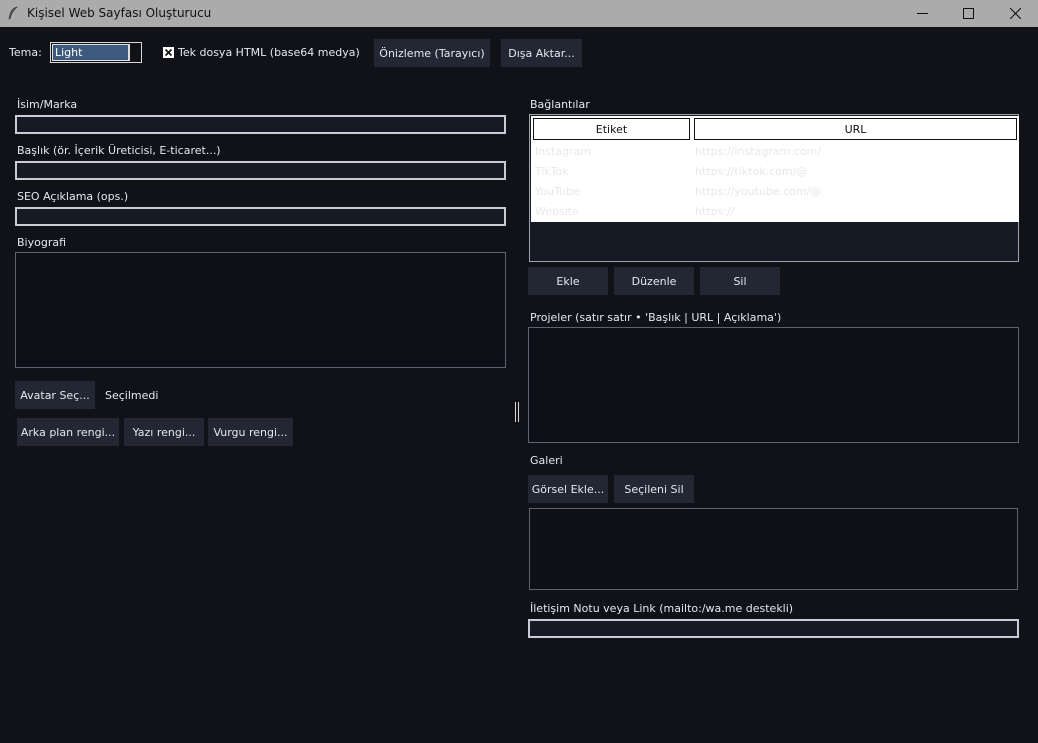 This screenshot has height=743, width=1038. What do you see at coordinates (775, 212) in the screenshot?
I see `table-row: Website https://` at bounding box center [775, 212].